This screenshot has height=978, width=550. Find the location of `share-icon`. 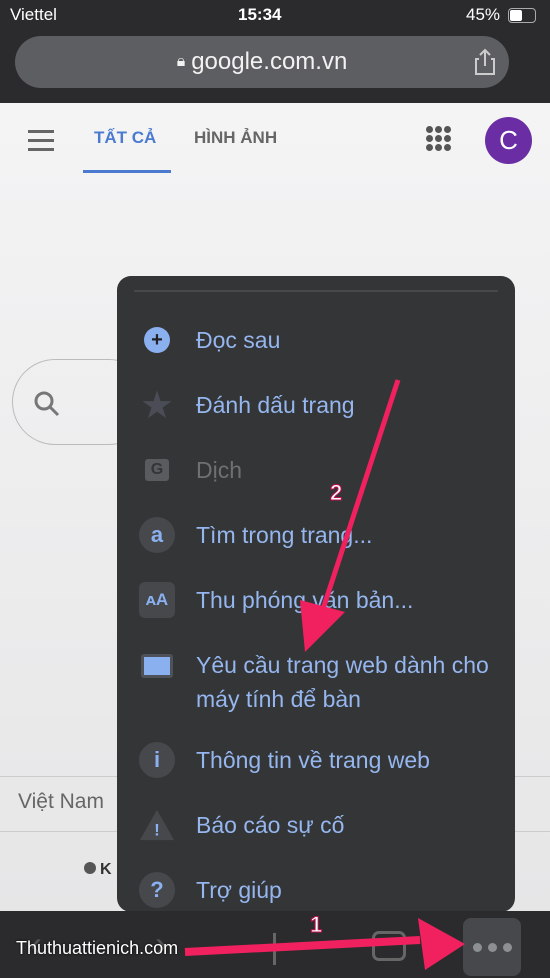

share-icon is located at coordinates (485, 62).